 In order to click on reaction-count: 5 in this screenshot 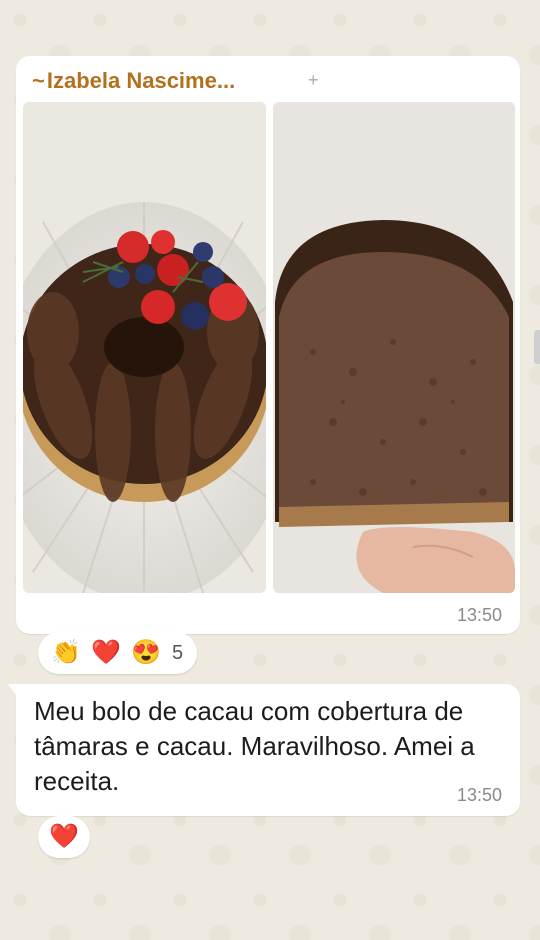, I will do `click(178, 652)`.